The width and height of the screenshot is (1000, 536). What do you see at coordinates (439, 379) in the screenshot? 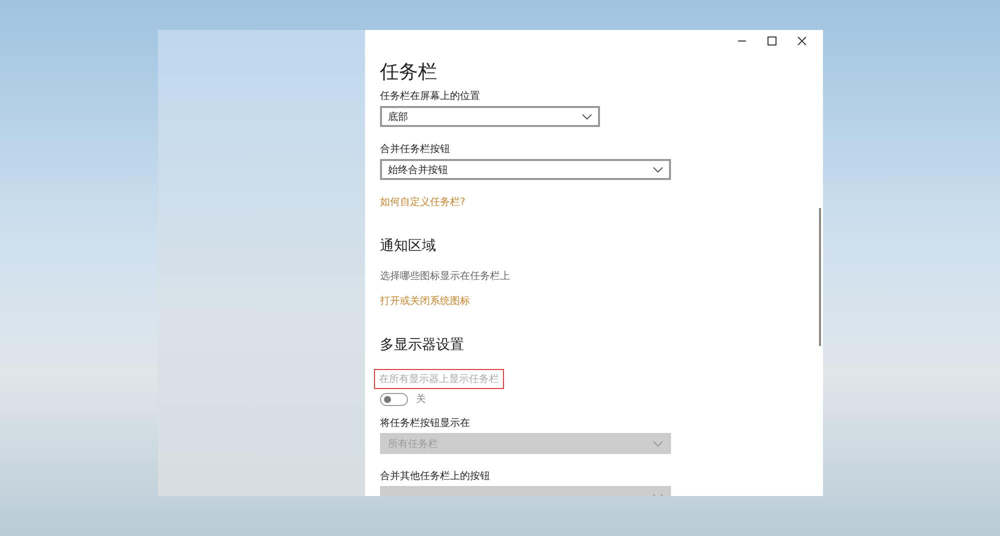
I see `setting-label: 在所有显示器上显示任务栏` at bounding box center [439, 379].